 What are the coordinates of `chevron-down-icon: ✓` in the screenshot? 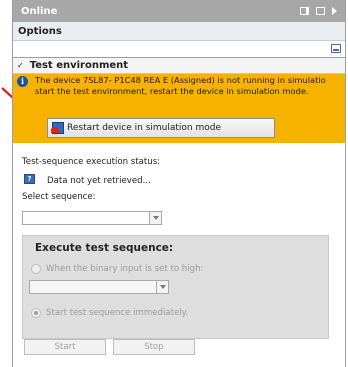 It's located at (20, 65).